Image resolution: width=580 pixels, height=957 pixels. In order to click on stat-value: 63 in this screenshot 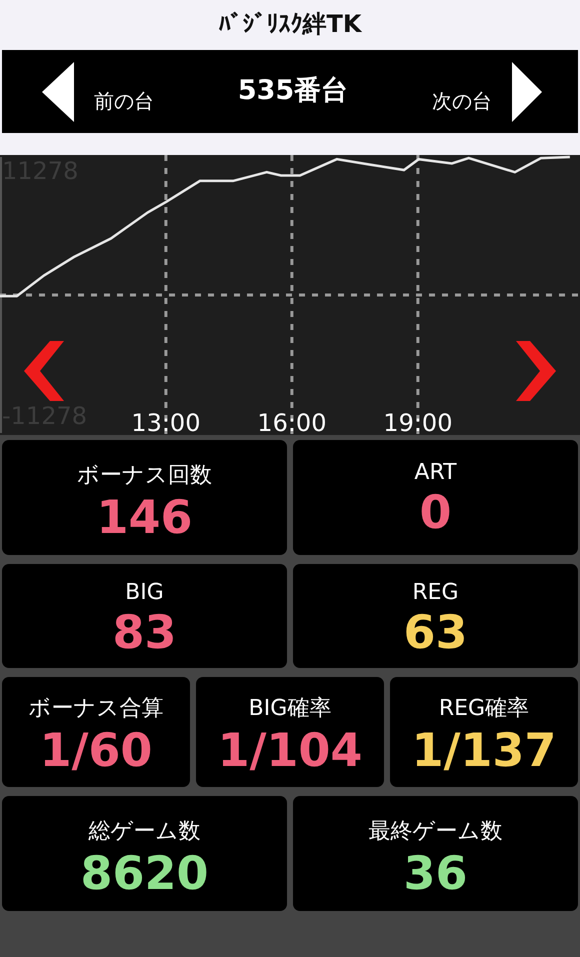, I will do `click(435, 632)`.